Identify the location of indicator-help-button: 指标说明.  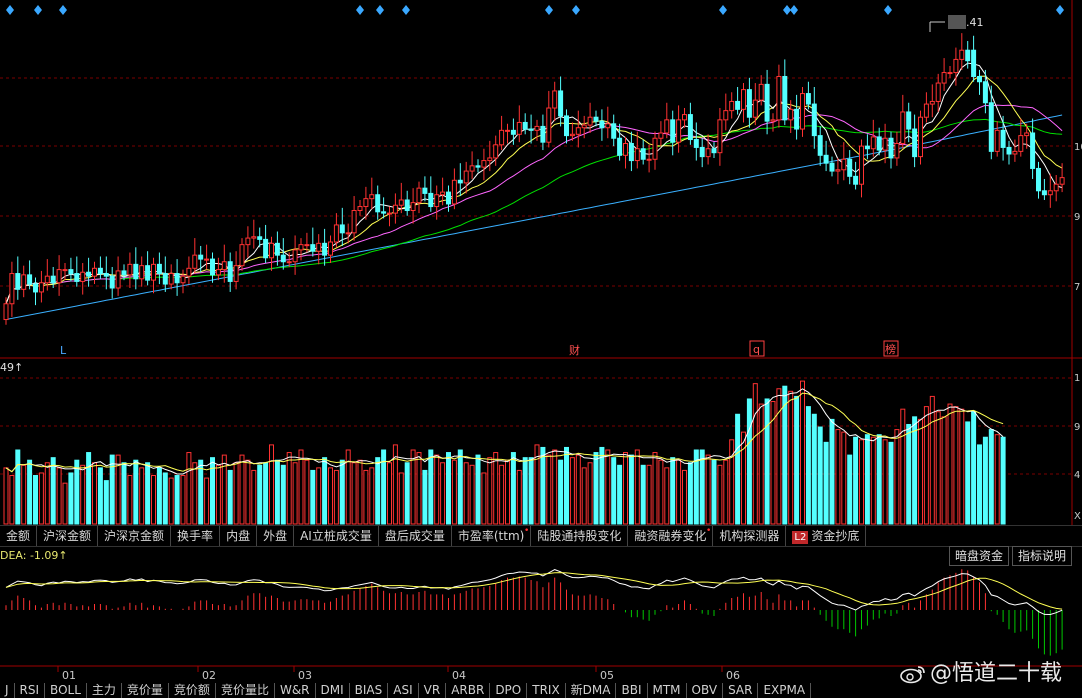
(1042, 556).